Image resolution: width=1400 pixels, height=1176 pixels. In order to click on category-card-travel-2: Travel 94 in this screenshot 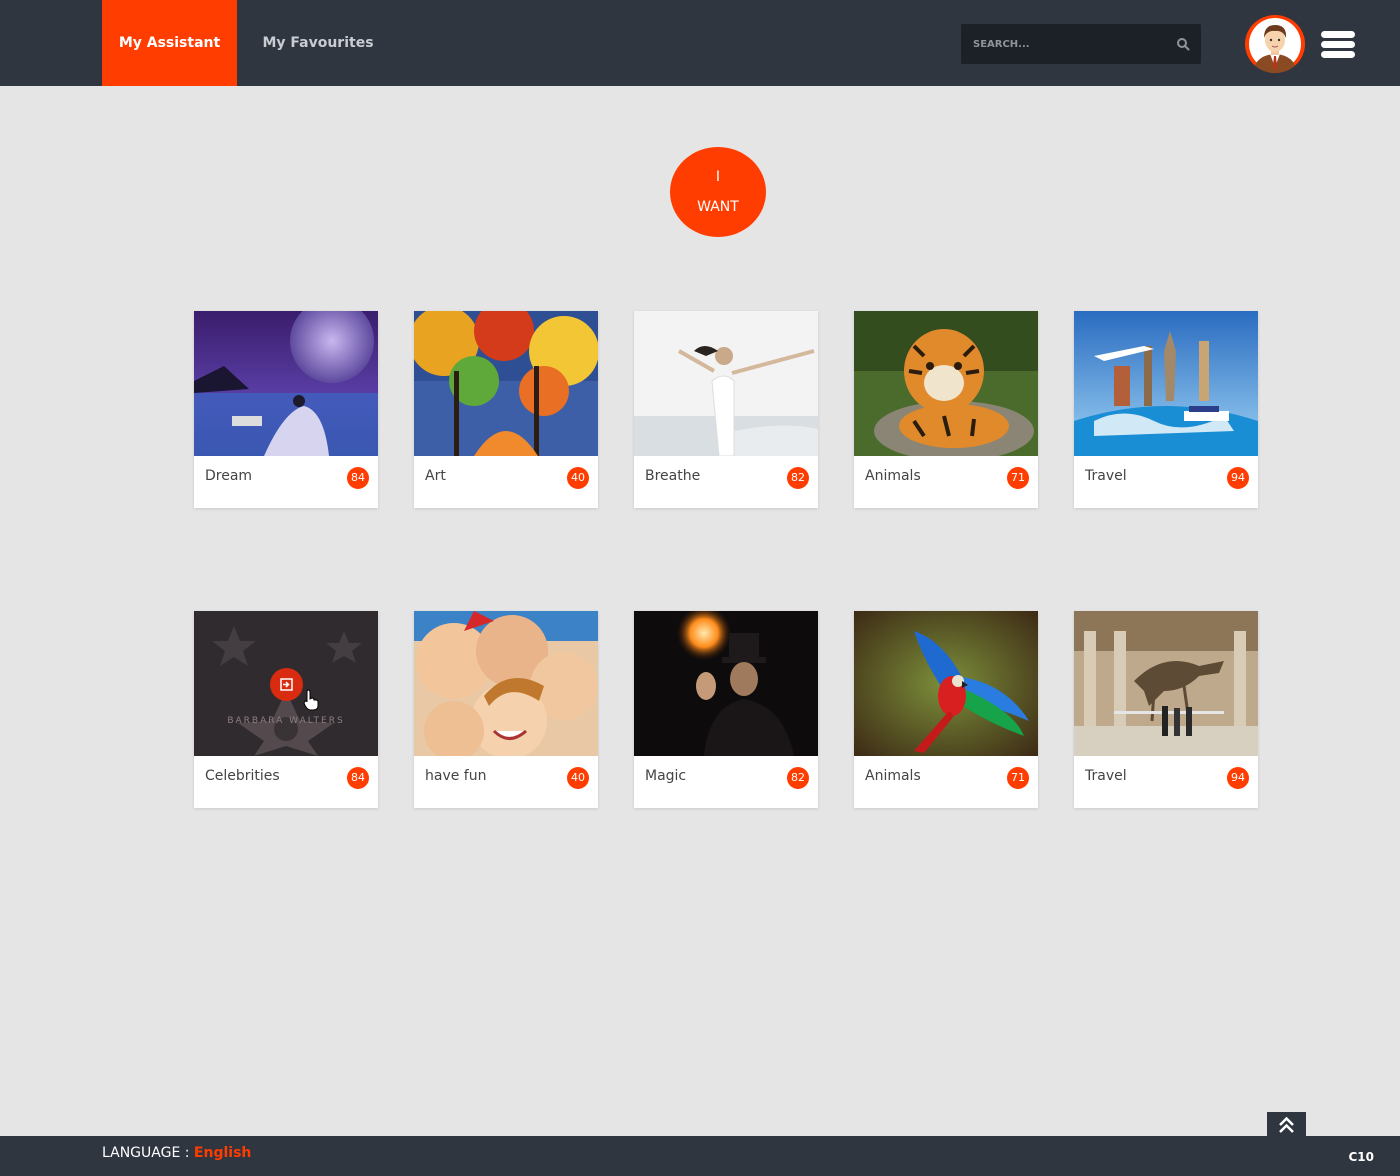, I will do `click(1166, 709)`.